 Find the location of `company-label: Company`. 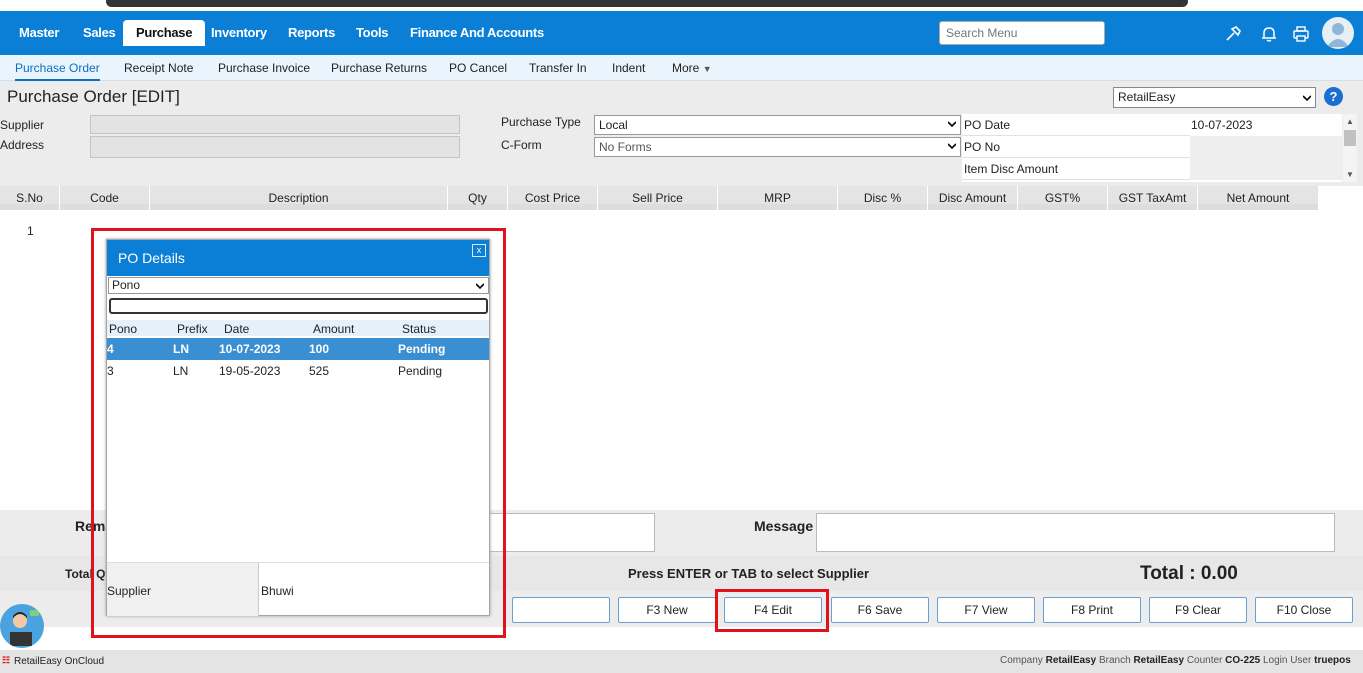

company-label: Company is located at coordinates (1021, 660).